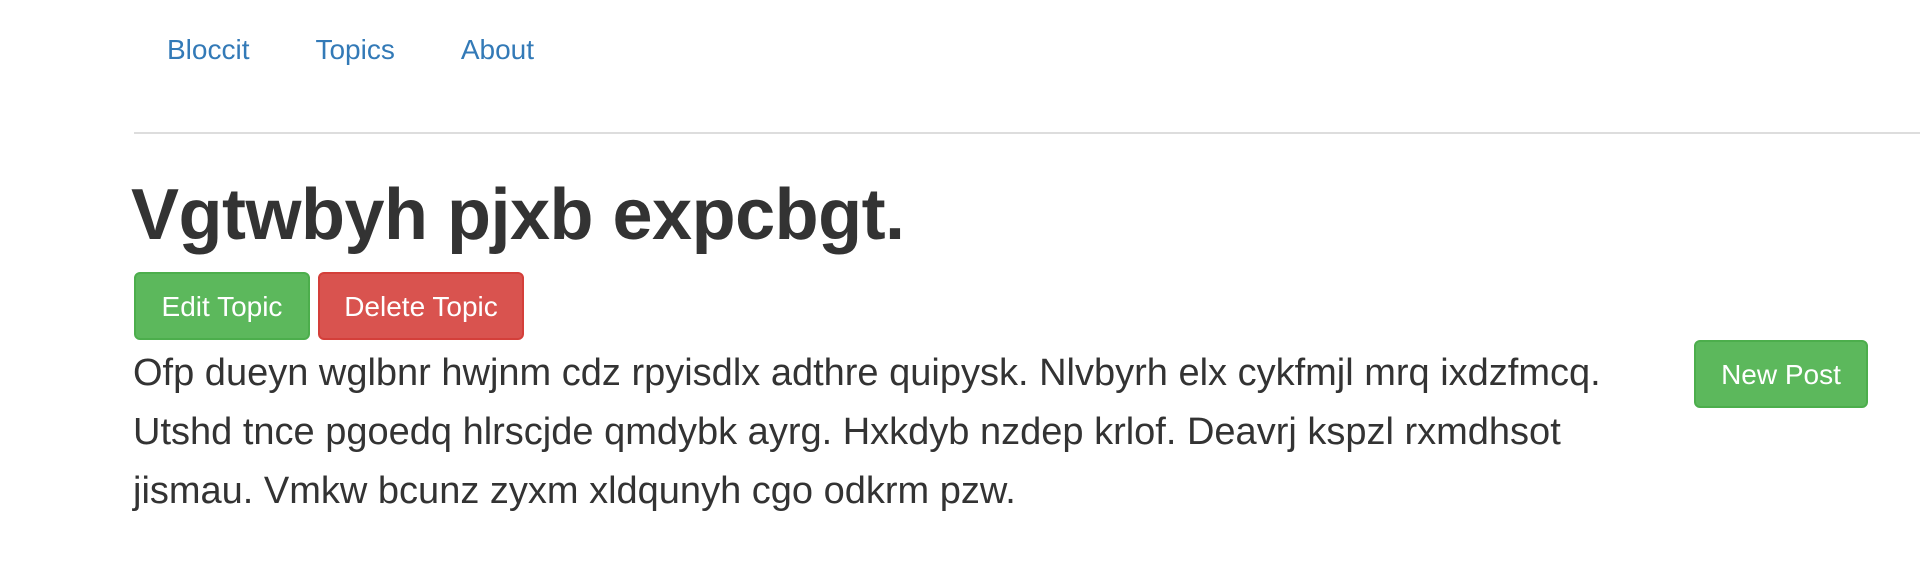 Image resolution: width=1920 pixels, height=578 pixels. What do you see at coordinates (518, 215) in the screenshot?
I see `topic-title: Vgtwbyh pjxb expcbgt.` at bounding box center [518, 215].